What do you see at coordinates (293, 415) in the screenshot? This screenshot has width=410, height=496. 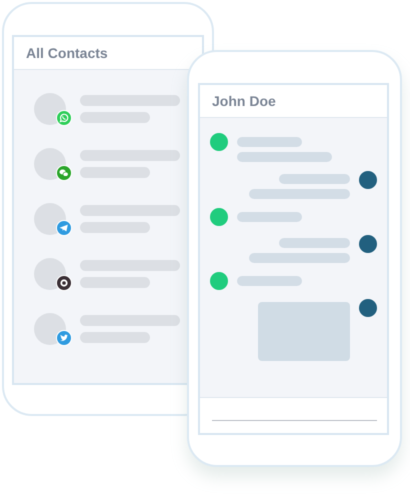 I see `input-field` at bounding box center [293, 415].